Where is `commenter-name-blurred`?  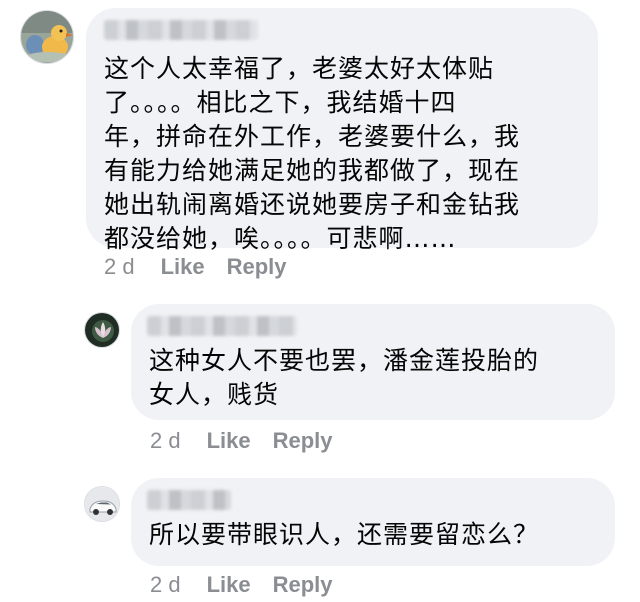 commenter-name-blurred is located at coordinates (189, 500).